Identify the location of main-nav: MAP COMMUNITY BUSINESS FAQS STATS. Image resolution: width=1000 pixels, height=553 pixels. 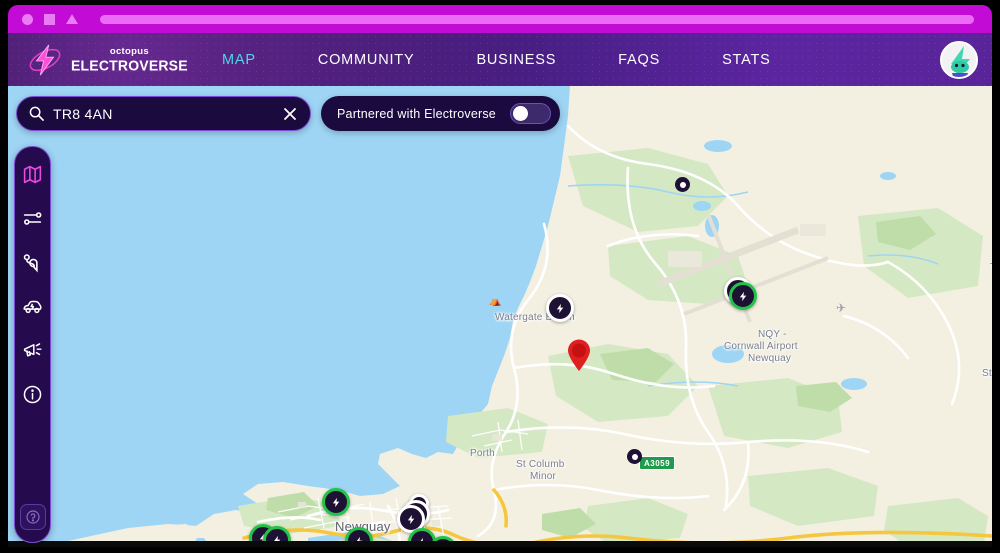
(496, 60).